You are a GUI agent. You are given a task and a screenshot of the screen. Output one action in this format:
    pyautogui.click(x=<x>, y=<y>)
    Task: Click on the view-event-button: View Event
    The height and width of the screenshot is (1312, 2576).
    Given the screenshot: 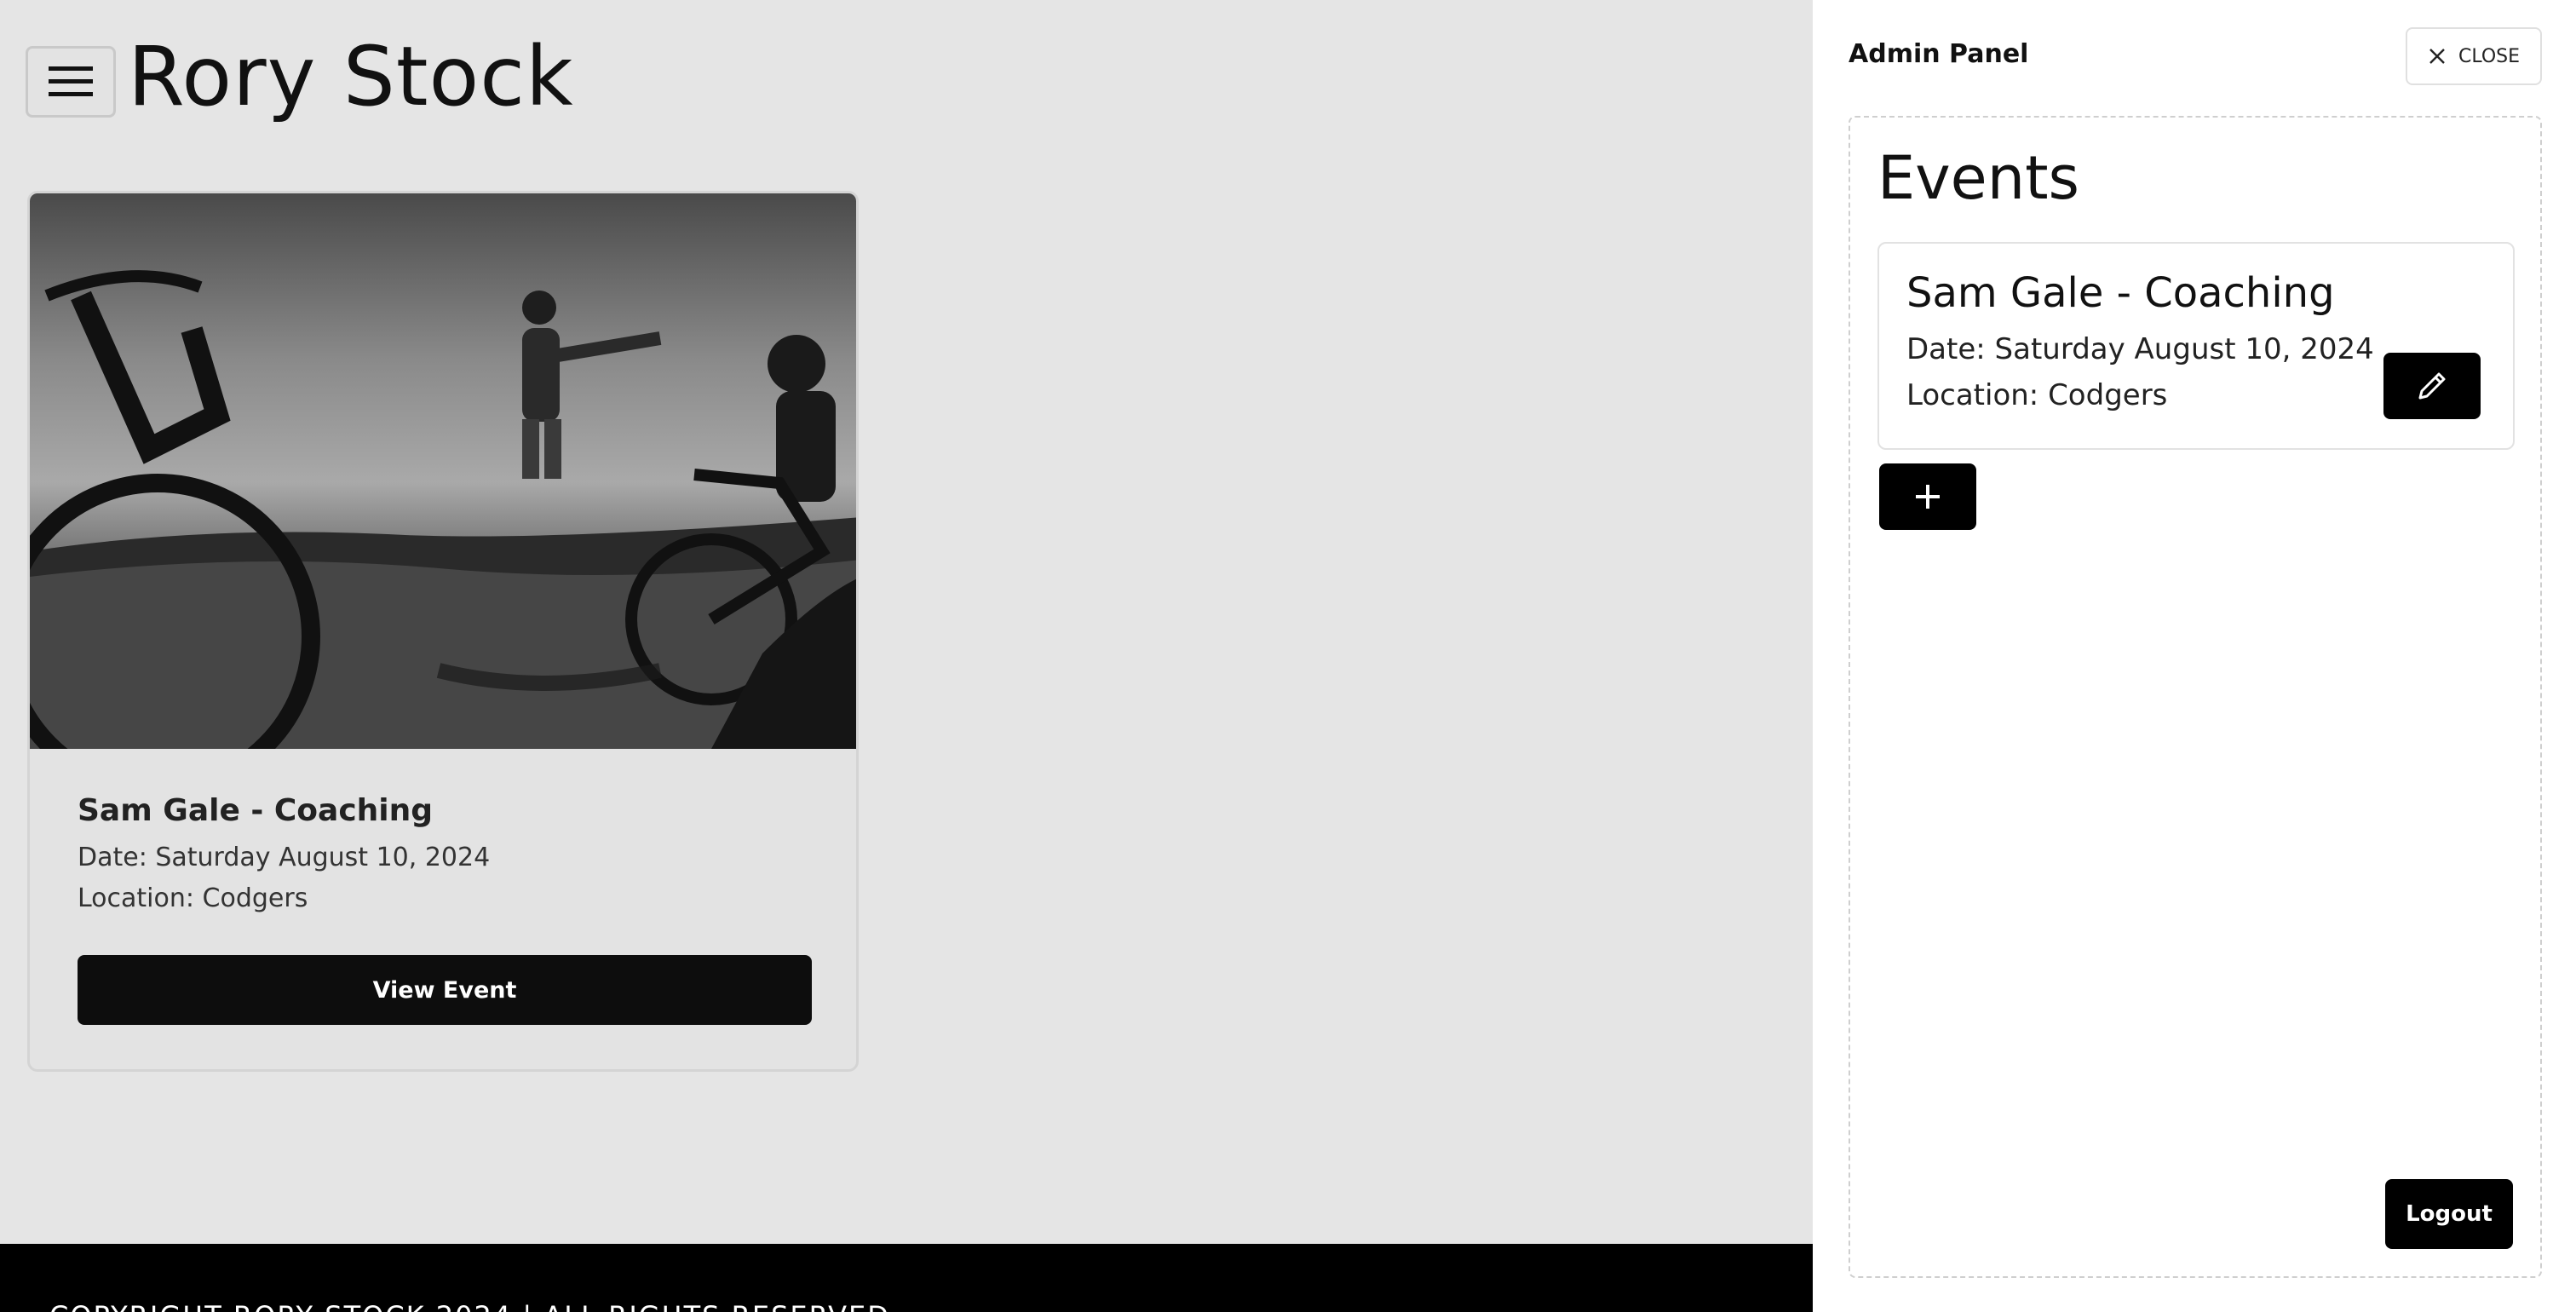 What is the action you would take?
    pyautogui.click(x=445, y=990)
    